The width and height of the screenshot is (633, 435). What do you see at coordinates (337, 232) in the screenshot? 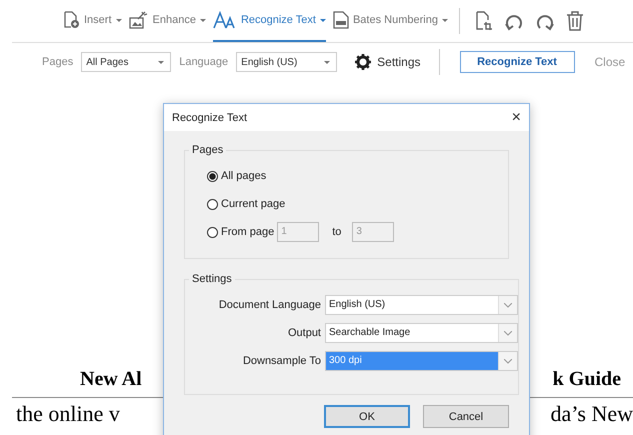
I see `to-label: to` at bounding box center [337, 232].